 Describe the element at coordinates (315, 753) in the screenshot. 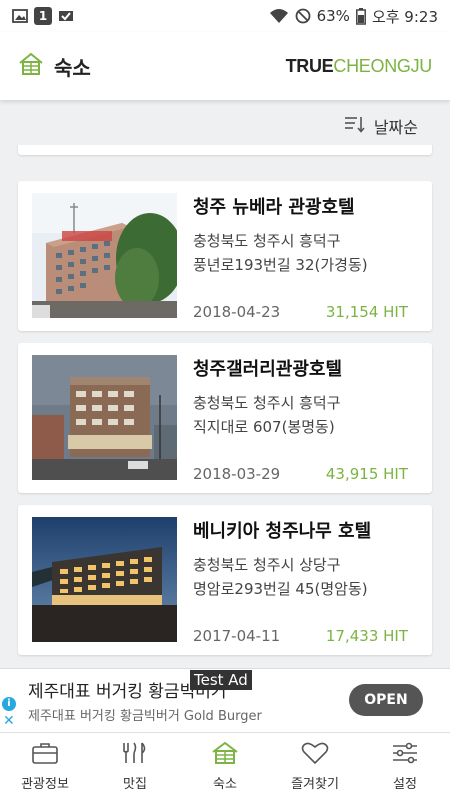

I see `heart-icon` at that location.